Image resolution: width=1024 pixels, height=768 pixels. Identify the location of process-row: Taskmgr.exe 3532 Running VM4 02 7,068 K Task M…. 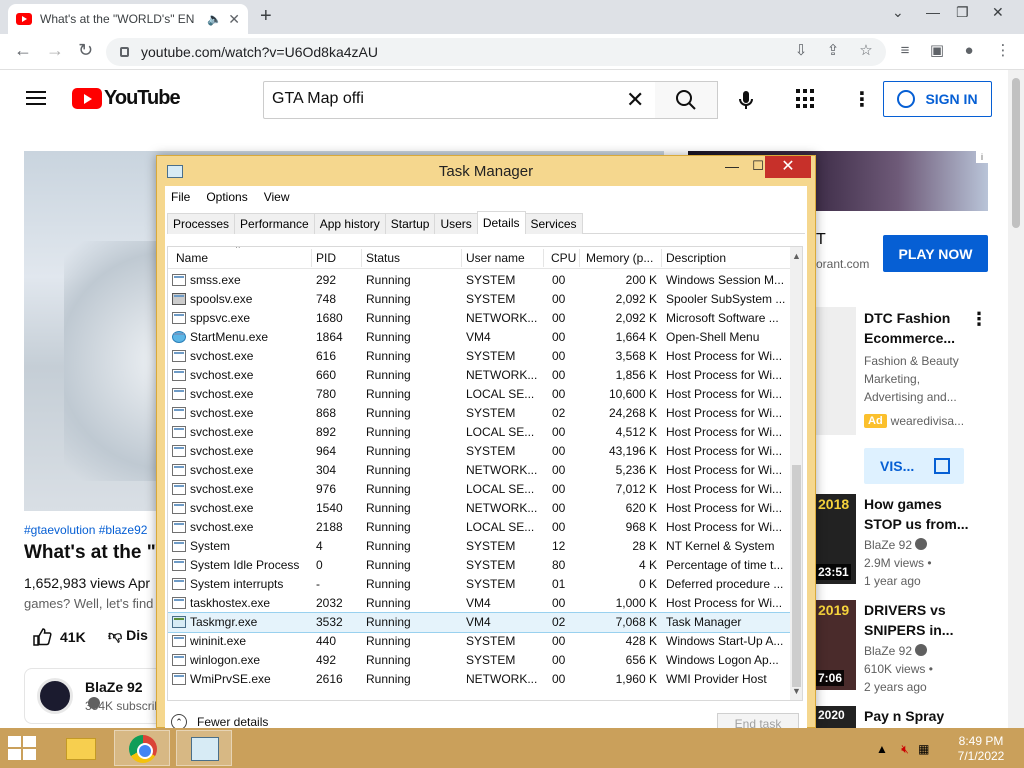
(479, 622).